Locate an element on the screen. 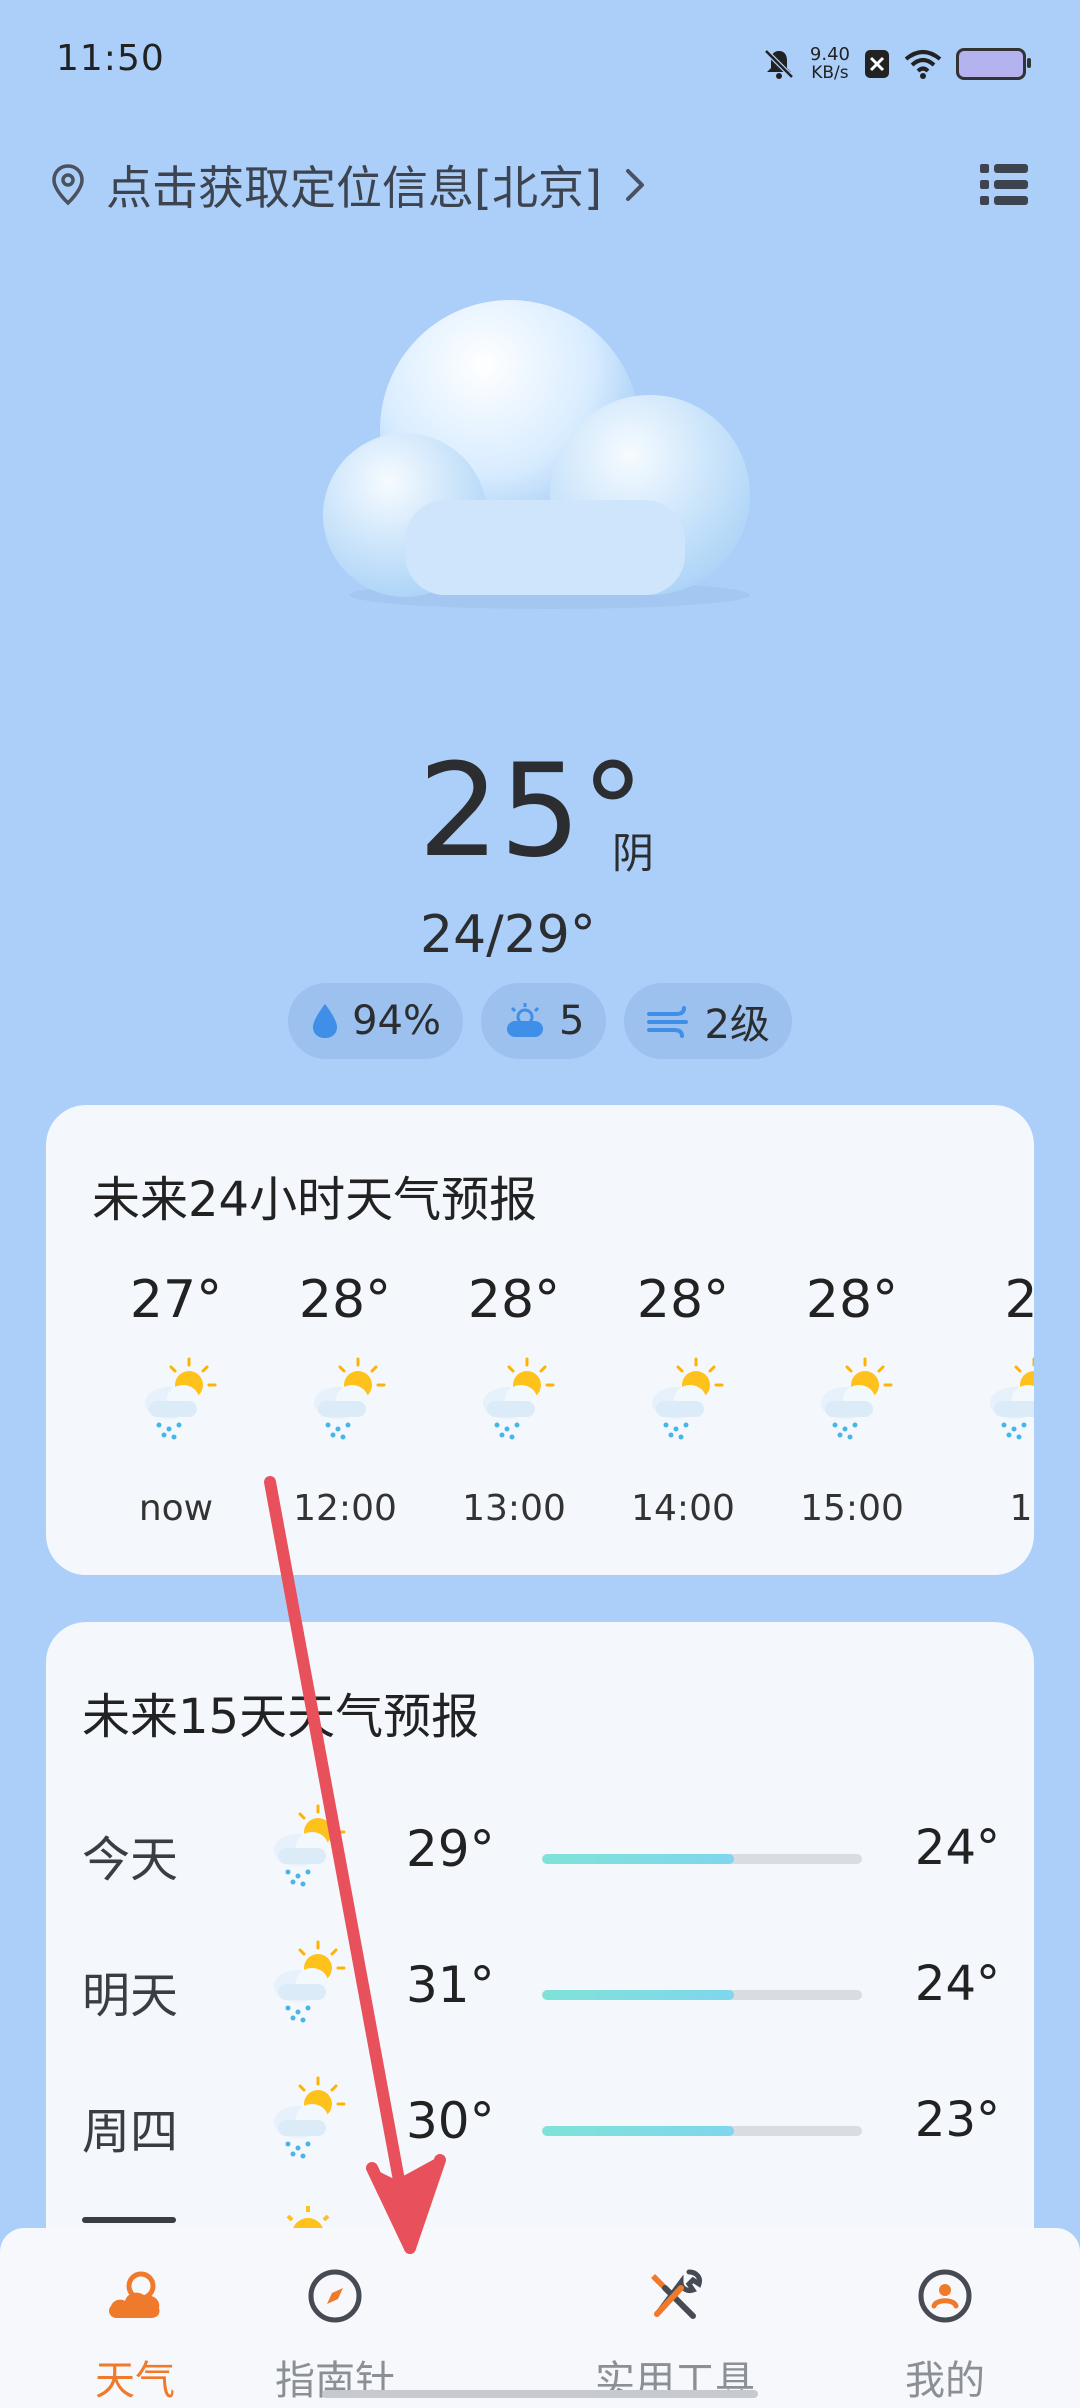 Image resolution: width=1080 pixels, height=2408 pixels. daily-high-temp: 30° is located at coordinates (450, 2121).